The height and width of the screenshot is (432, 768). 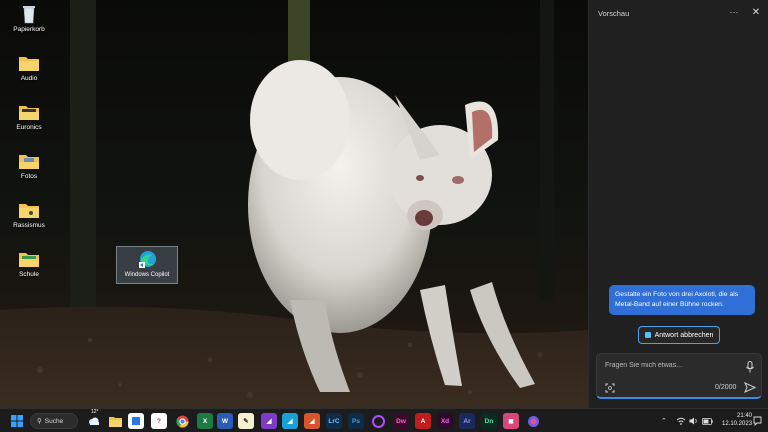 I want to click on affinity-publisher-icon: ◢, so click(x=312, y=421).